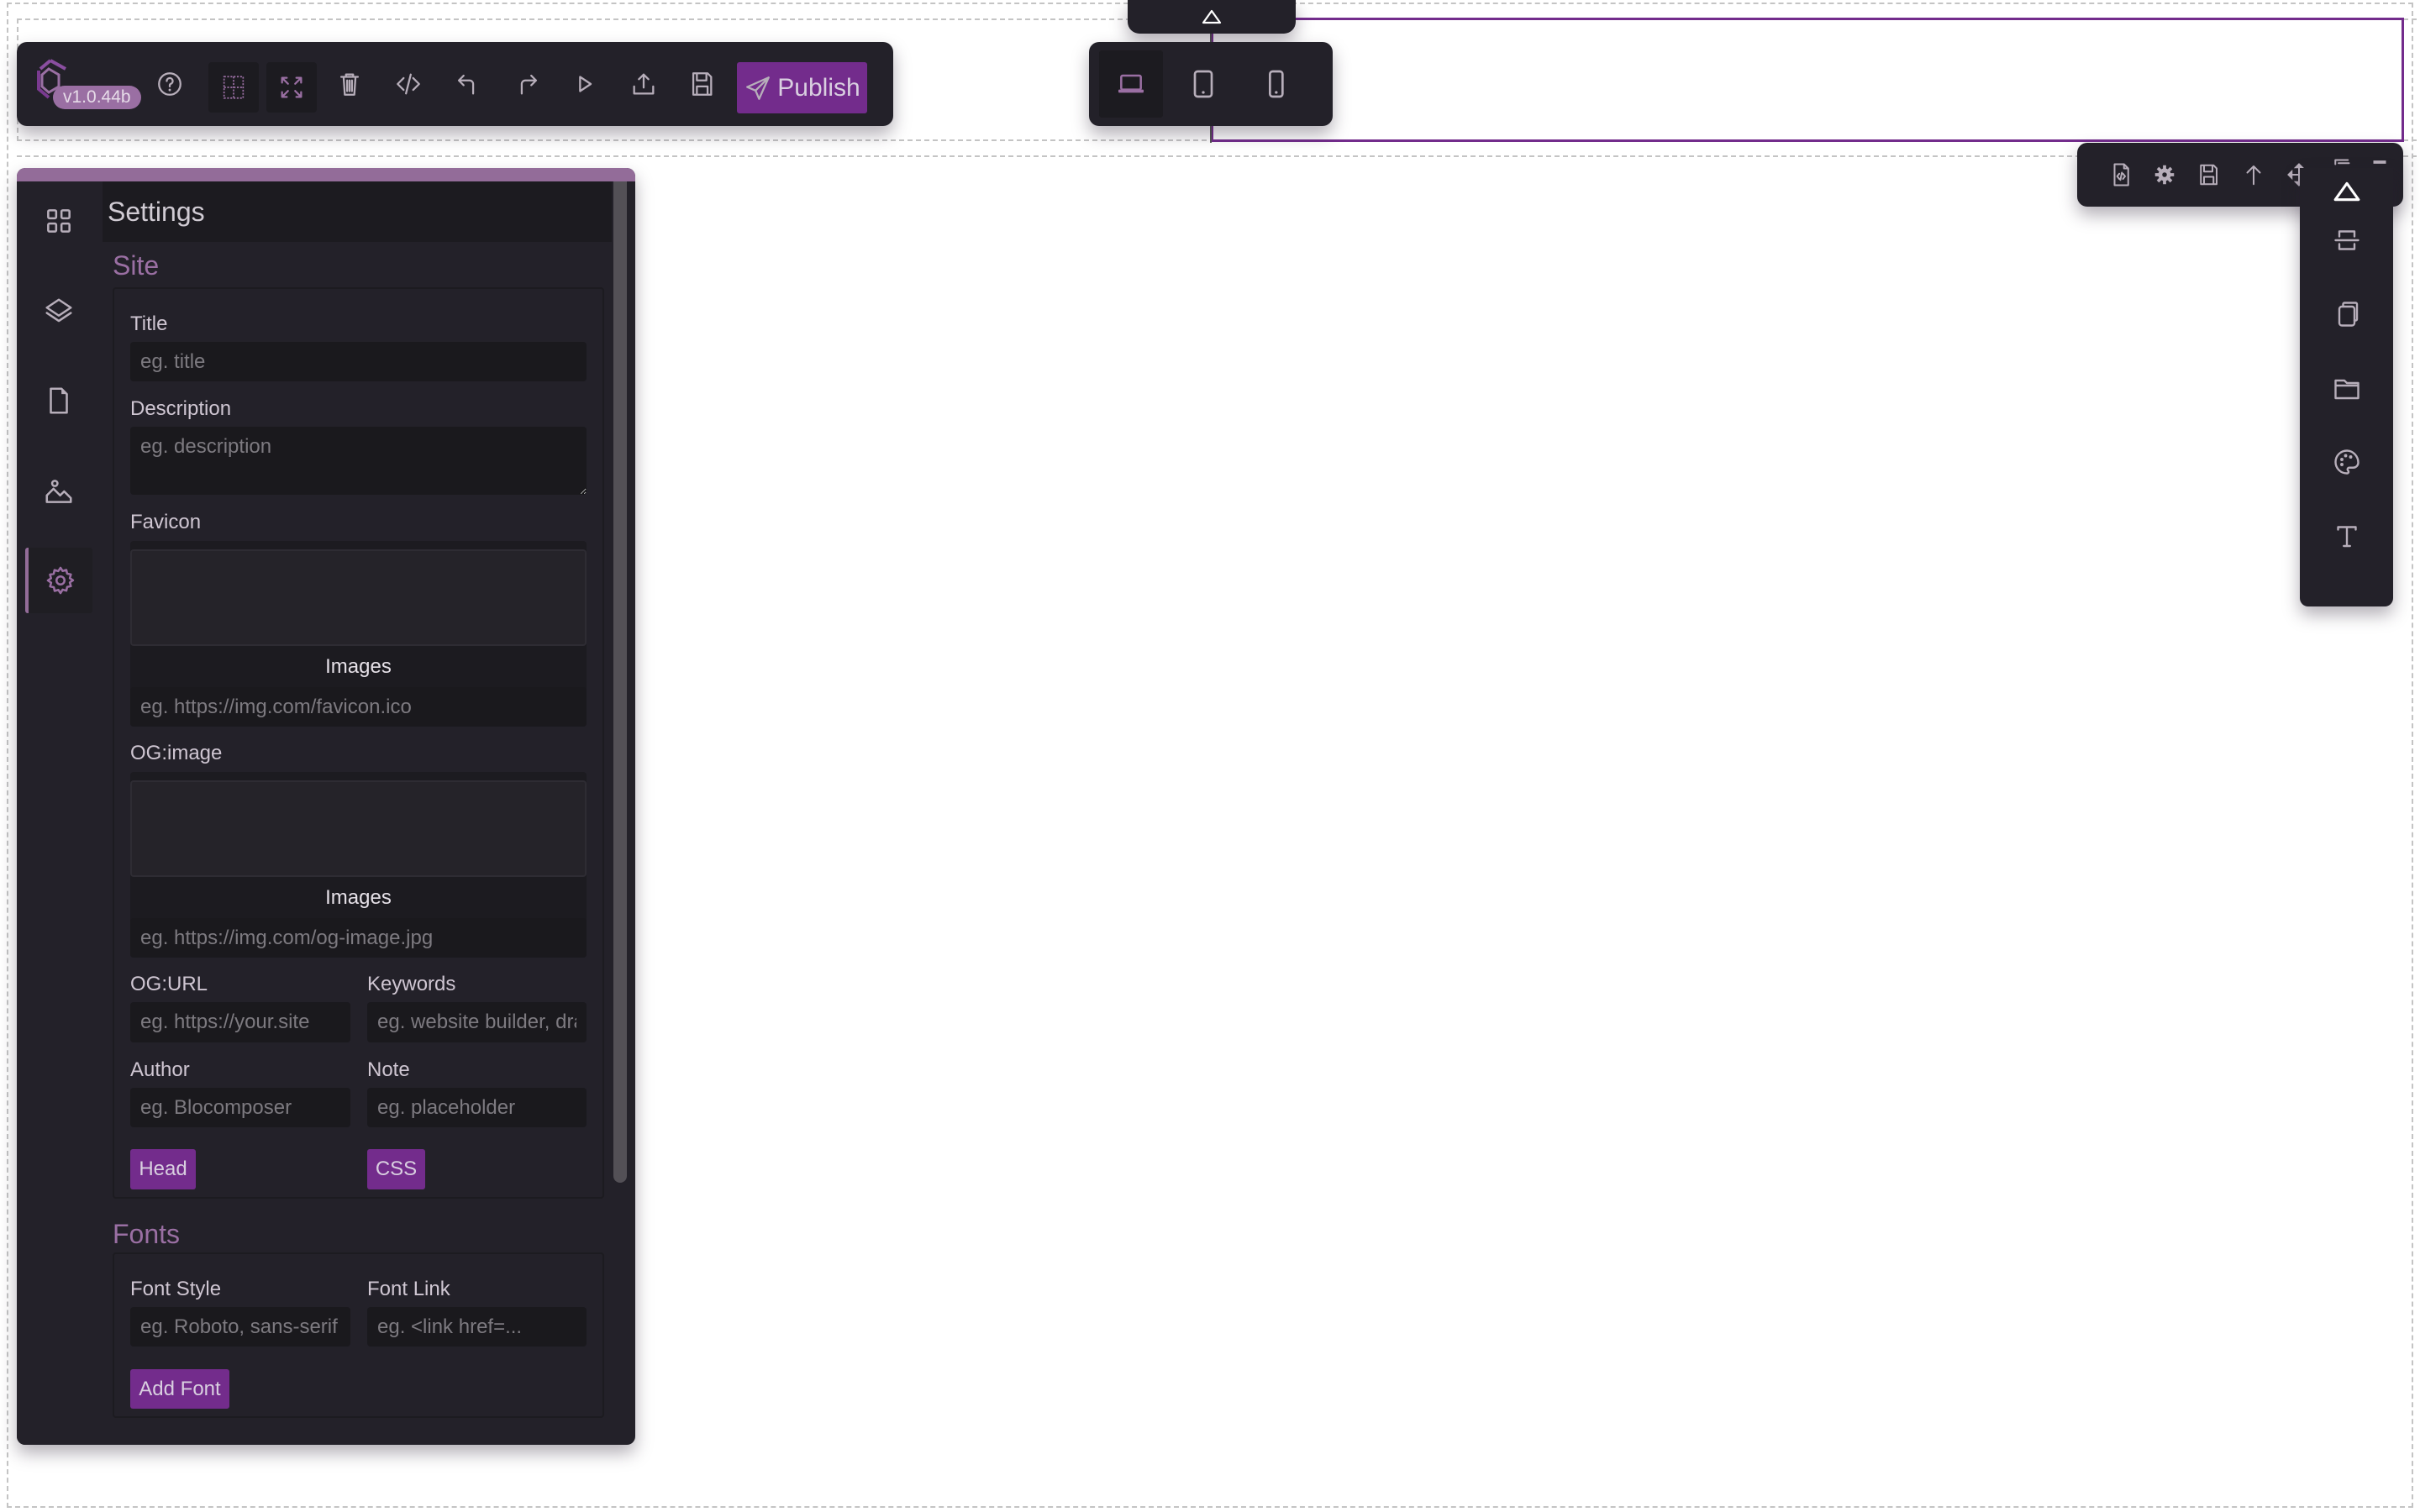 The width and height of the screenshot is (2420, 1512). I want to click on block-code-button, so click(2121, 175).